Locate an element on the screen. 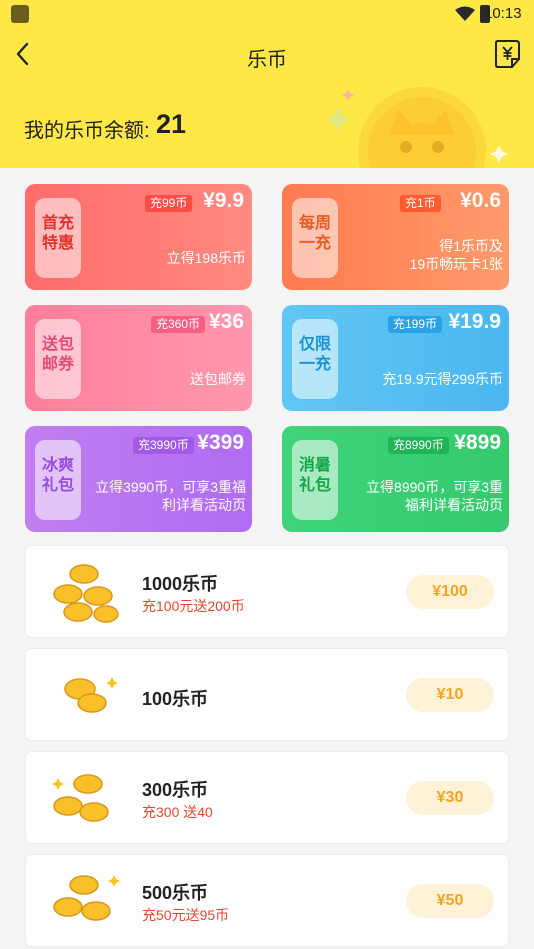 Image resolution: width=534 pixels, height=949 pixels. promo-card-first-recharge: 首充特惠 充99币 ¥9.9 立得198乐币 is located at coordinates (138, 237).